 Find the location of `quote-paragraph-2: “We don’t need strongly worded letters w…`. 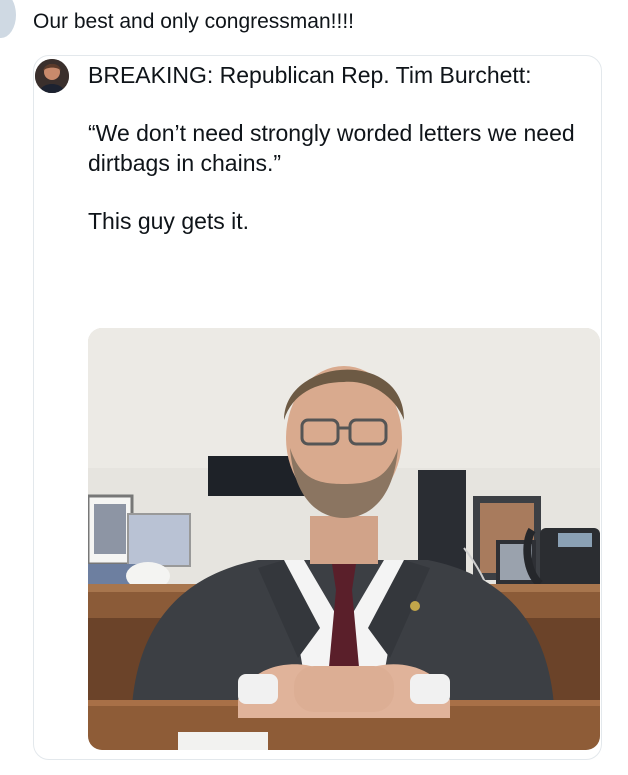

quote-paragraph-2: “We don’t need strongly worded letters w… is located at coordinates (331, 148).